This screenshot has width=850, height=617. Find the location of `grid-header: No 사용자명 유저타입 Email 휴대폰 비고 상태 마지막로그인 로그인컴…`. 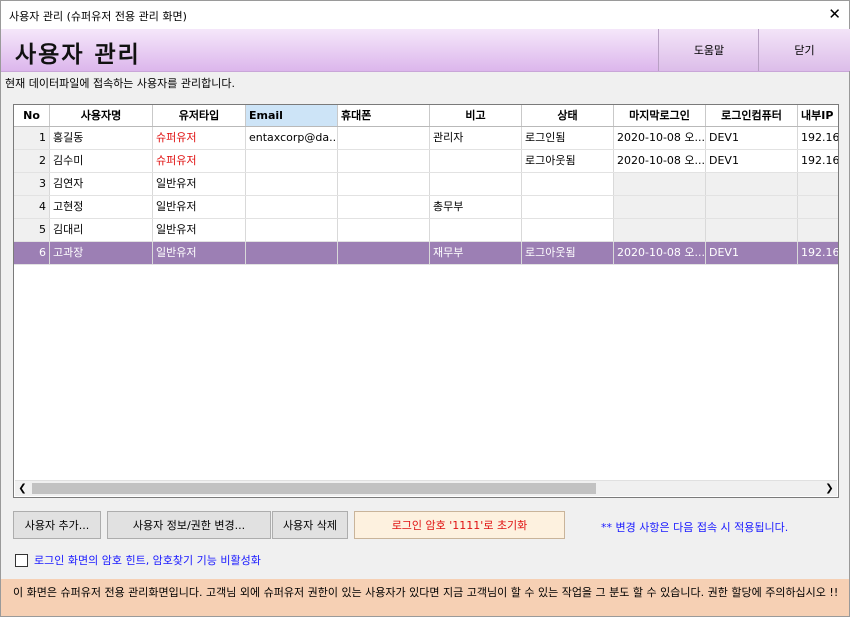

grid-header: No 사용자명 유저타입 Email 휴대폰 비고 상태 마지막로그인 로그인컴… is located at coordinates (426, 116).